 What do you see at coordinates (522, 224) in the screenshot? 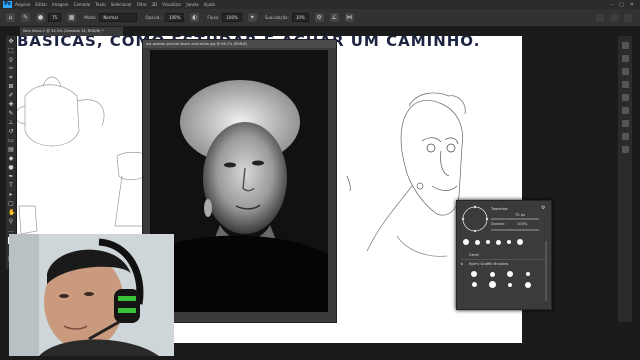
I see `hardness-value: 100%` at bounding box center [522, 224].